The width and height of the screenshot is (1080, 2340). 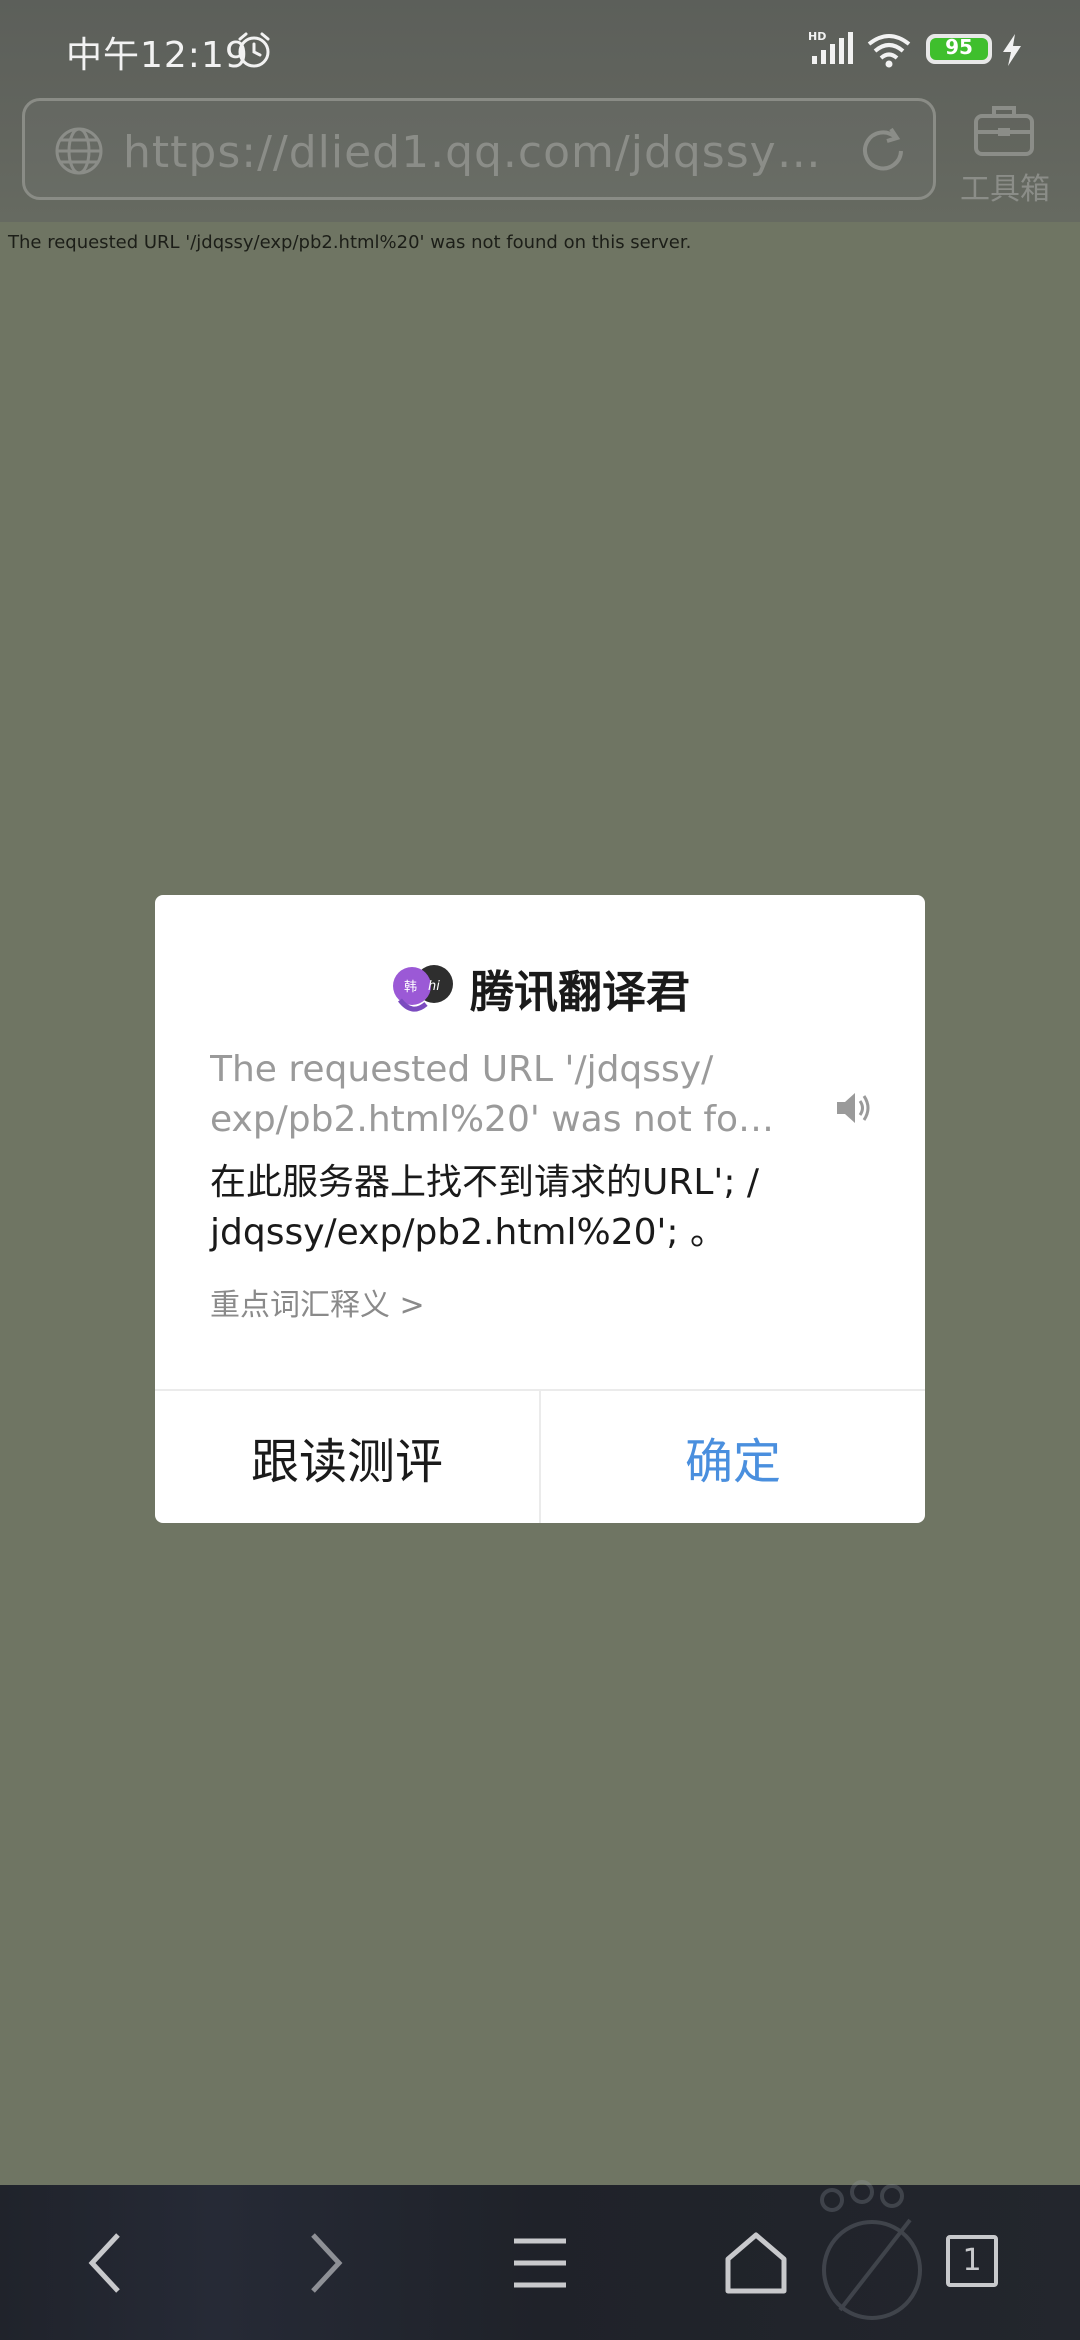 I want to click on status-time: 中午12:19, so click(x=157, y=55).